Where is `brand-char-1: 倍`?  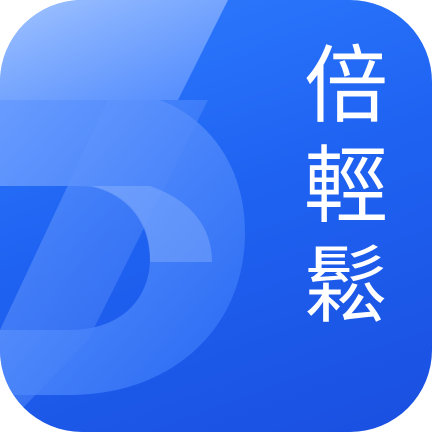
brand-char-1: 倍 is located at coordinates (345, 86).